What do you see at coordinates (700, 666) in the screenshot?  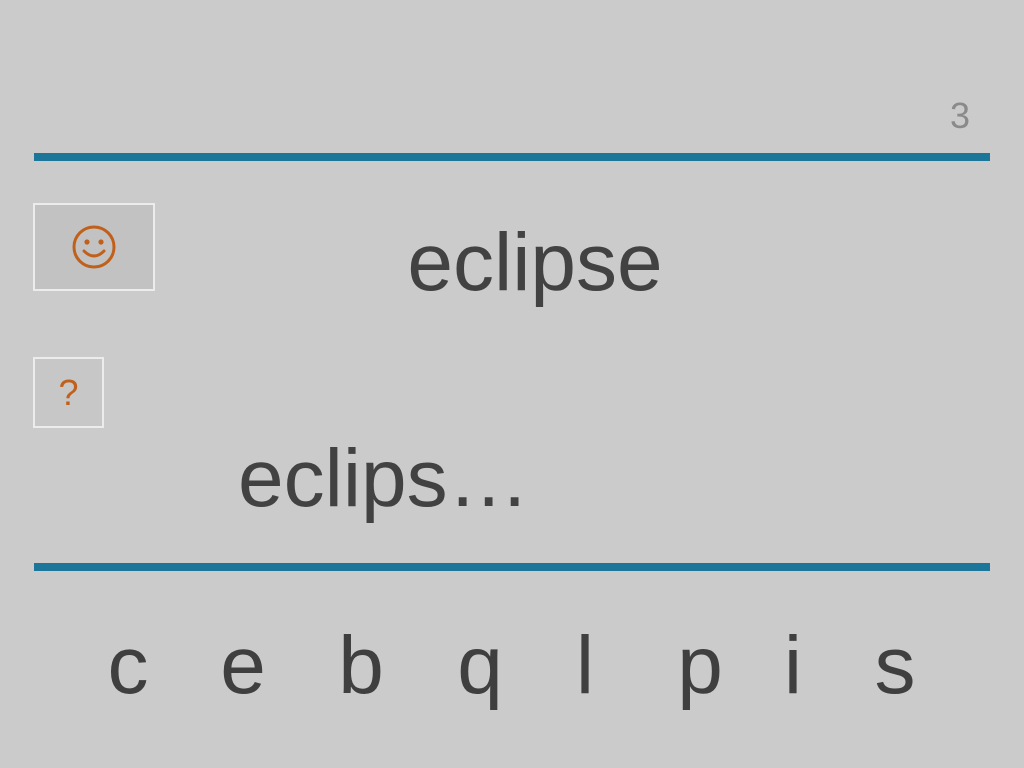 I see `letter-key: p` at bounding box center [700, 666].